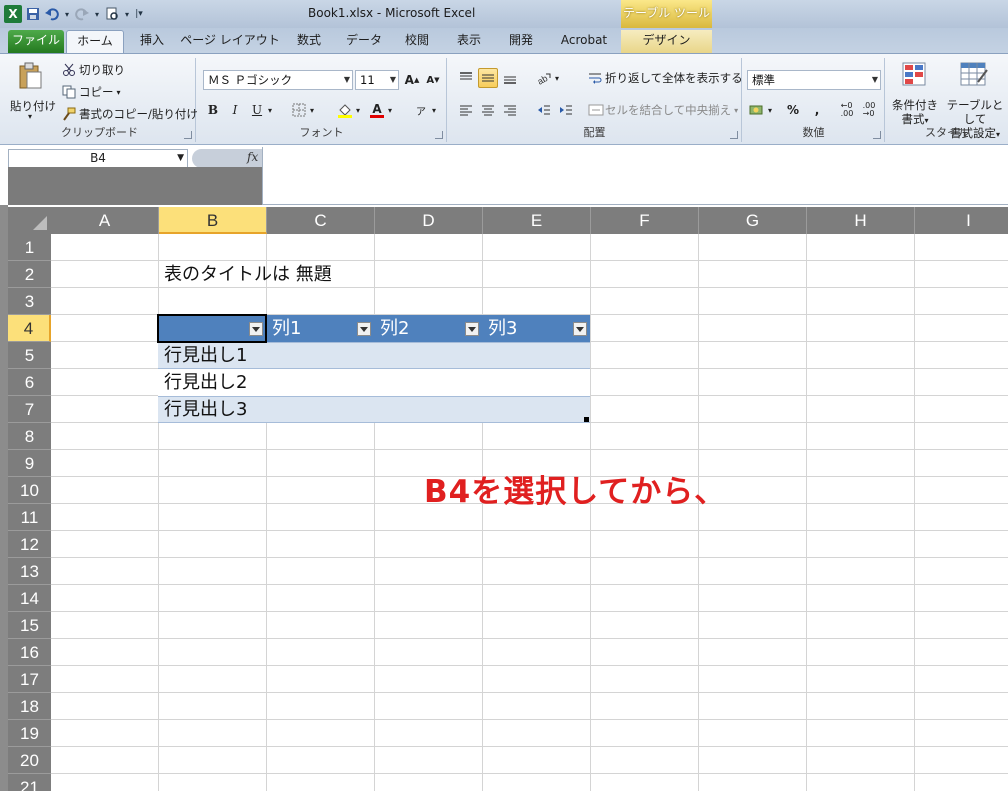 This screenshot has height=791, width=1008. I want to click on row-header: 18, so click(29, 706).